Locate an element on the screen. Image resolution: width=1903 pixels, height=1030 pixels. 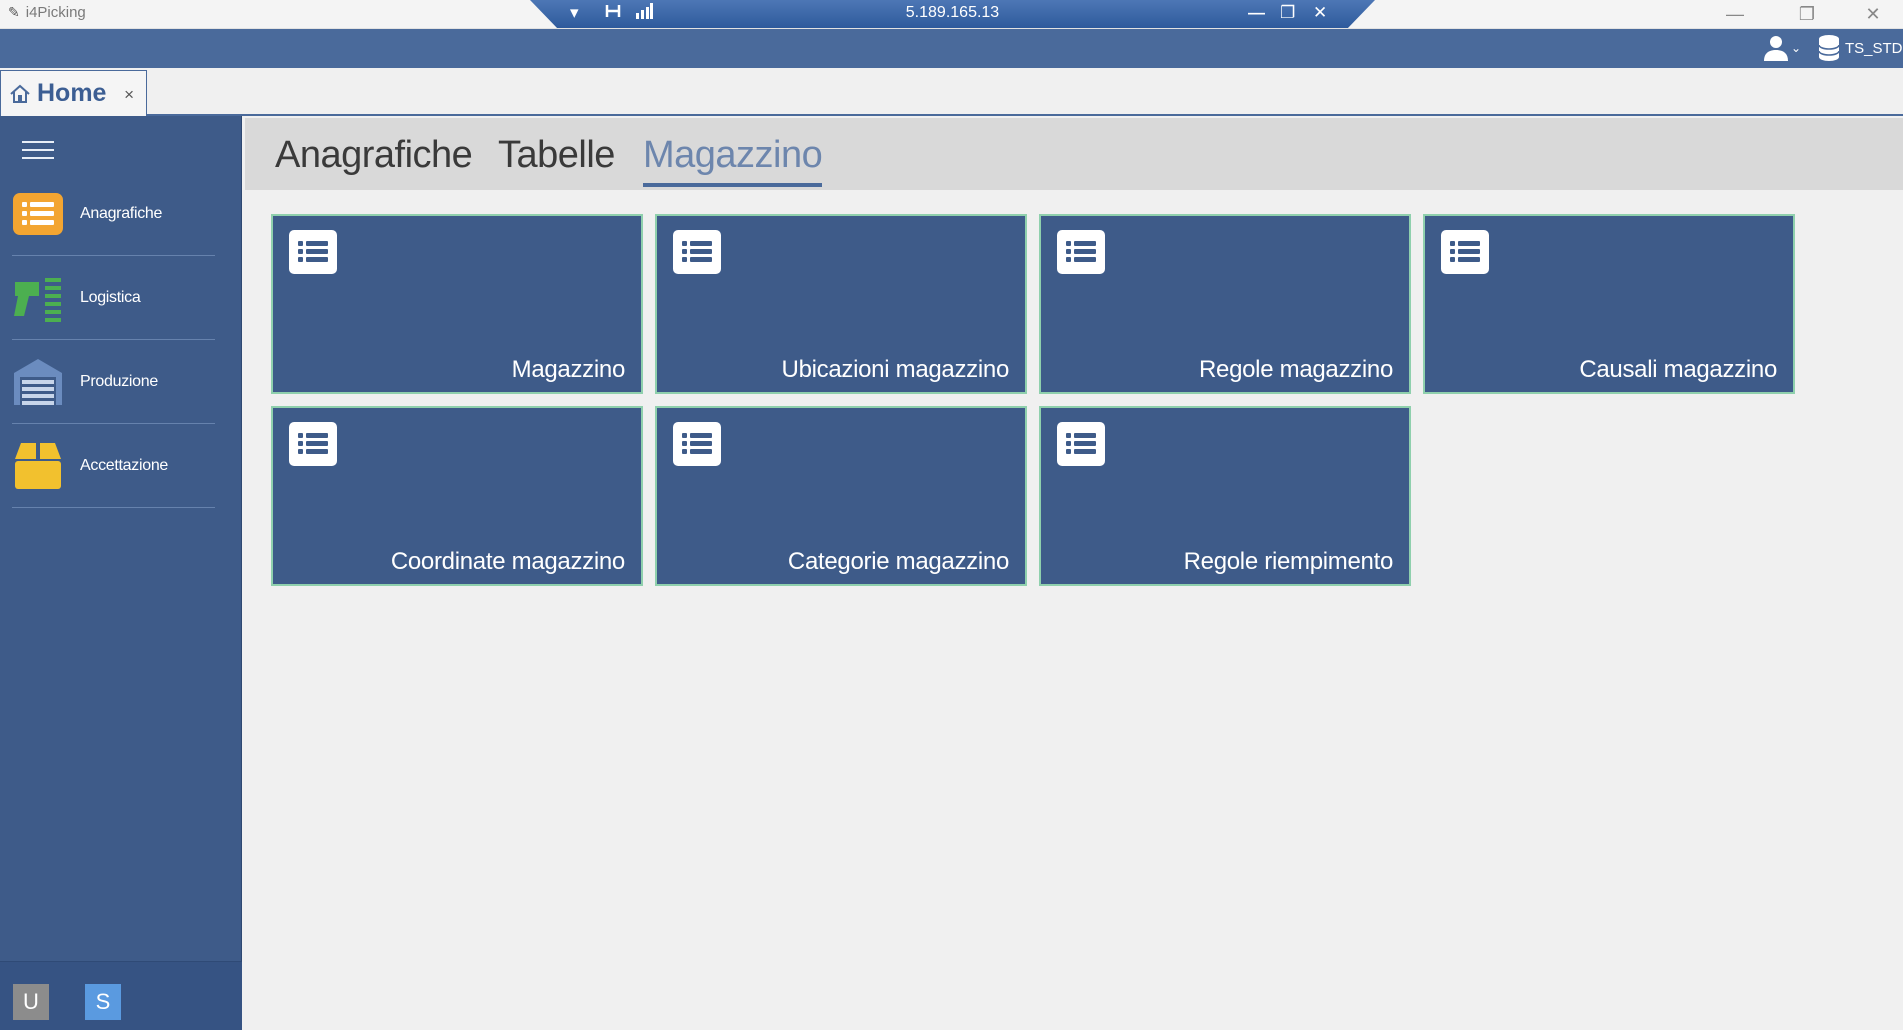
tab-anagrafiche: Anagrafiche is located at coordinates (374, 155).